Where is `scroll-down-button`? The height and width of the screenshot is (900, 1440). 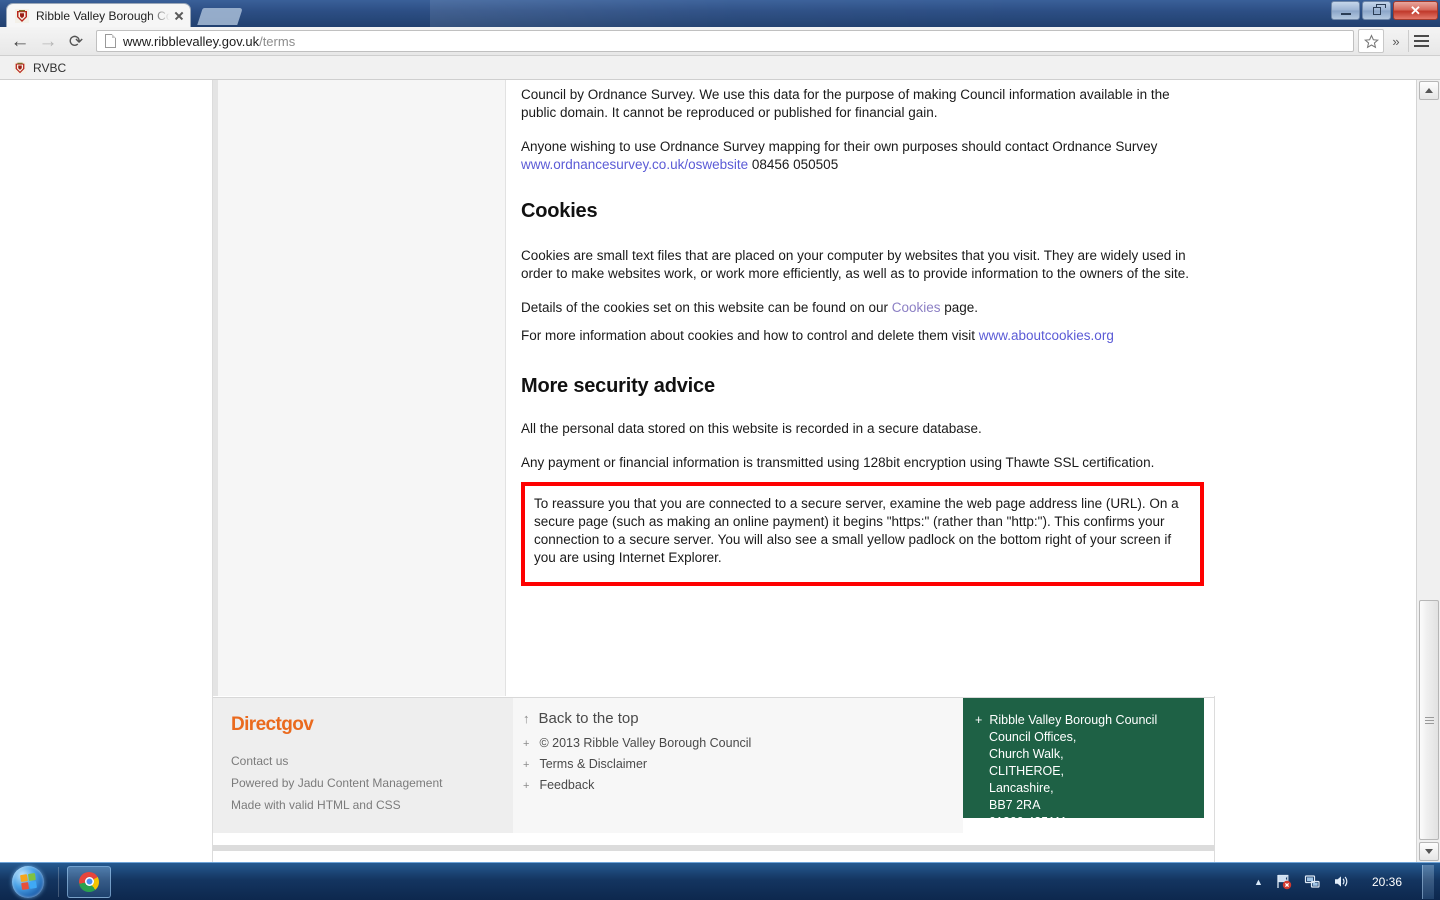 scroll-down-button is located at coordinates (1429, 851).